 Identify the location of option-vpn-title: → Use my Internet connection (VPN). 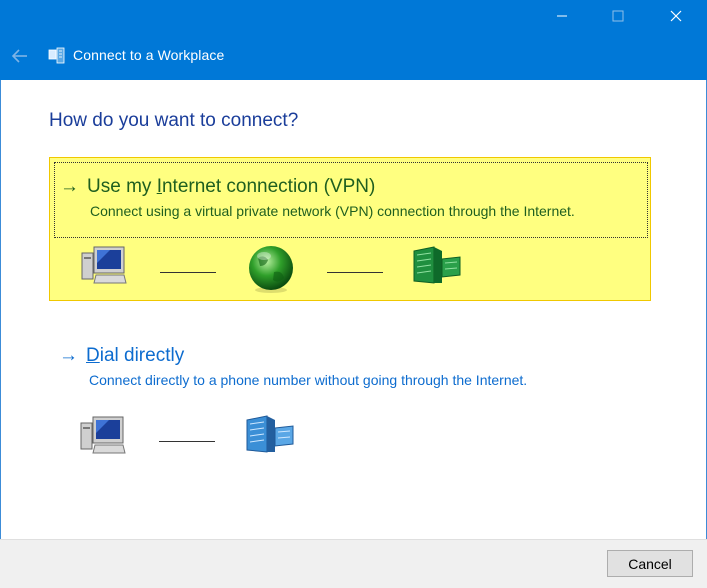
(217, 187).